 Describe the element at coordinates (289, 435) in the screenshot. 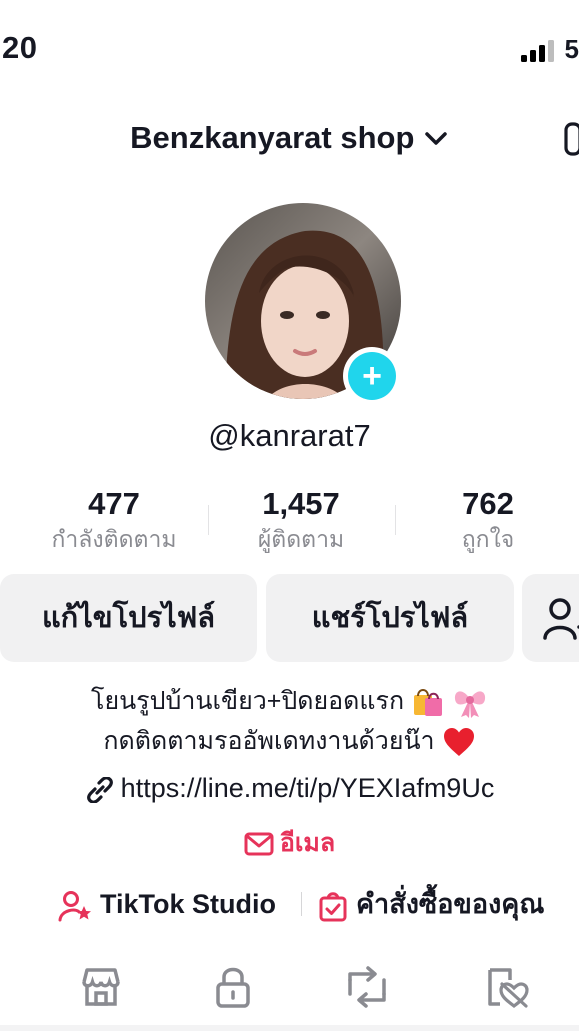

I see `username: @kanrarat7` at that location.